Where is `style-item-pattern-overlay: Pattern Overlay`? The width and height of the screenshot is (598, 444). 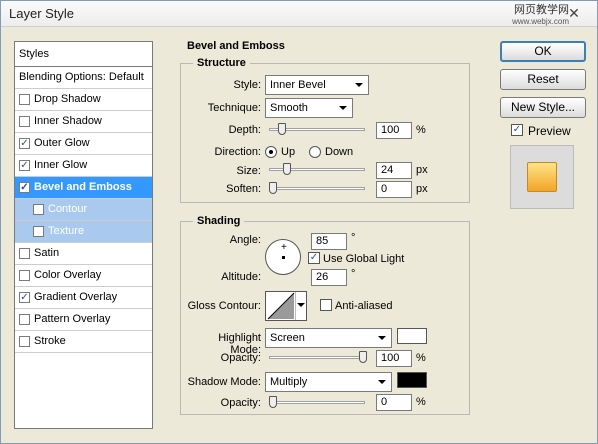
style-item-pattern-overlay: Pattern Overlay is located at coordinates (83, 320).